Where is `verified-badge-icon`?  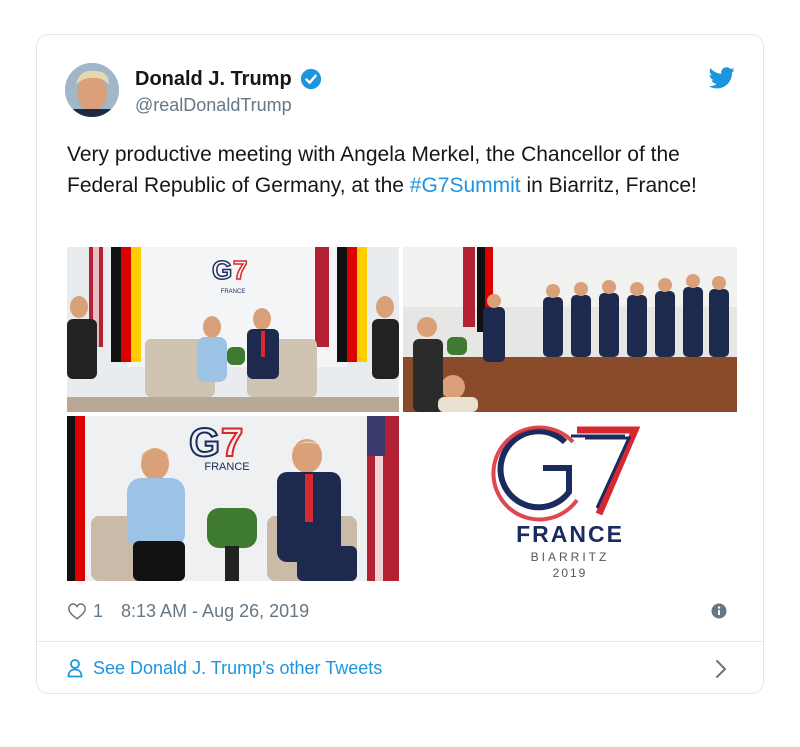 verified-badge-icon is located at coordinates (310, 79).